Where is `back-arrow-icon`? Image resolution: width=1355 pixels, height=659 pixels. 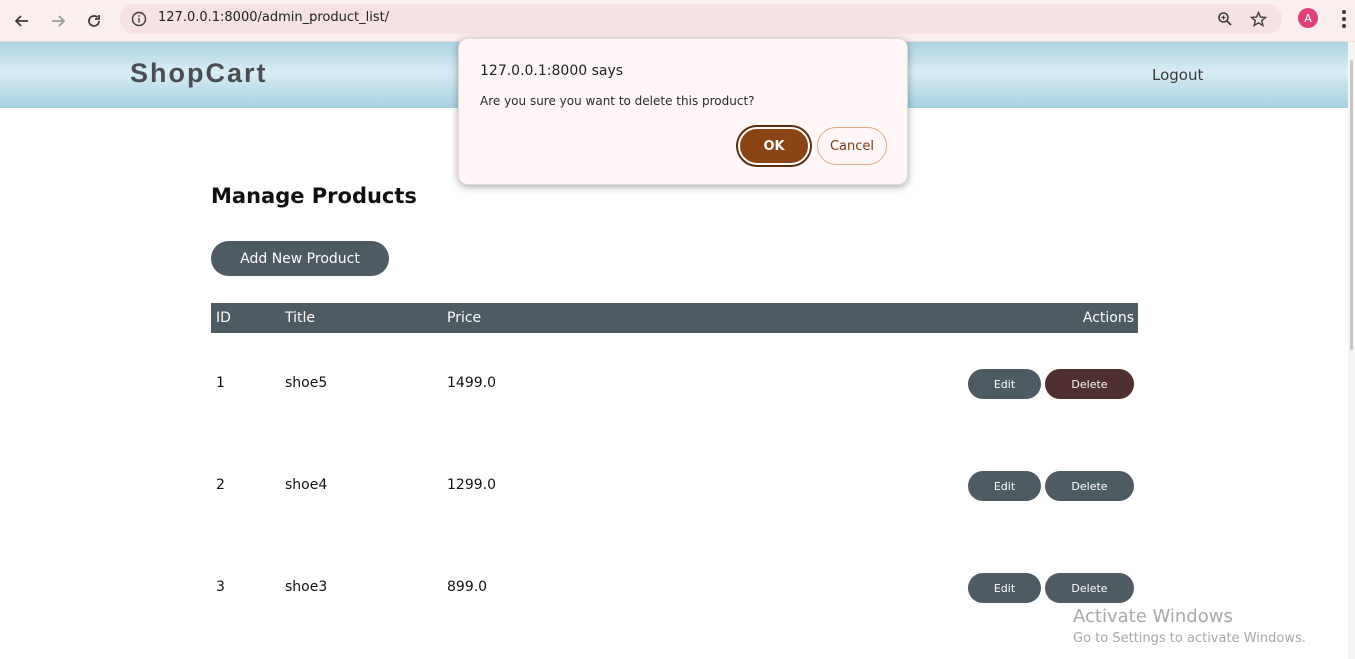 back-arrow-icon is located at coordinates (22, 21).